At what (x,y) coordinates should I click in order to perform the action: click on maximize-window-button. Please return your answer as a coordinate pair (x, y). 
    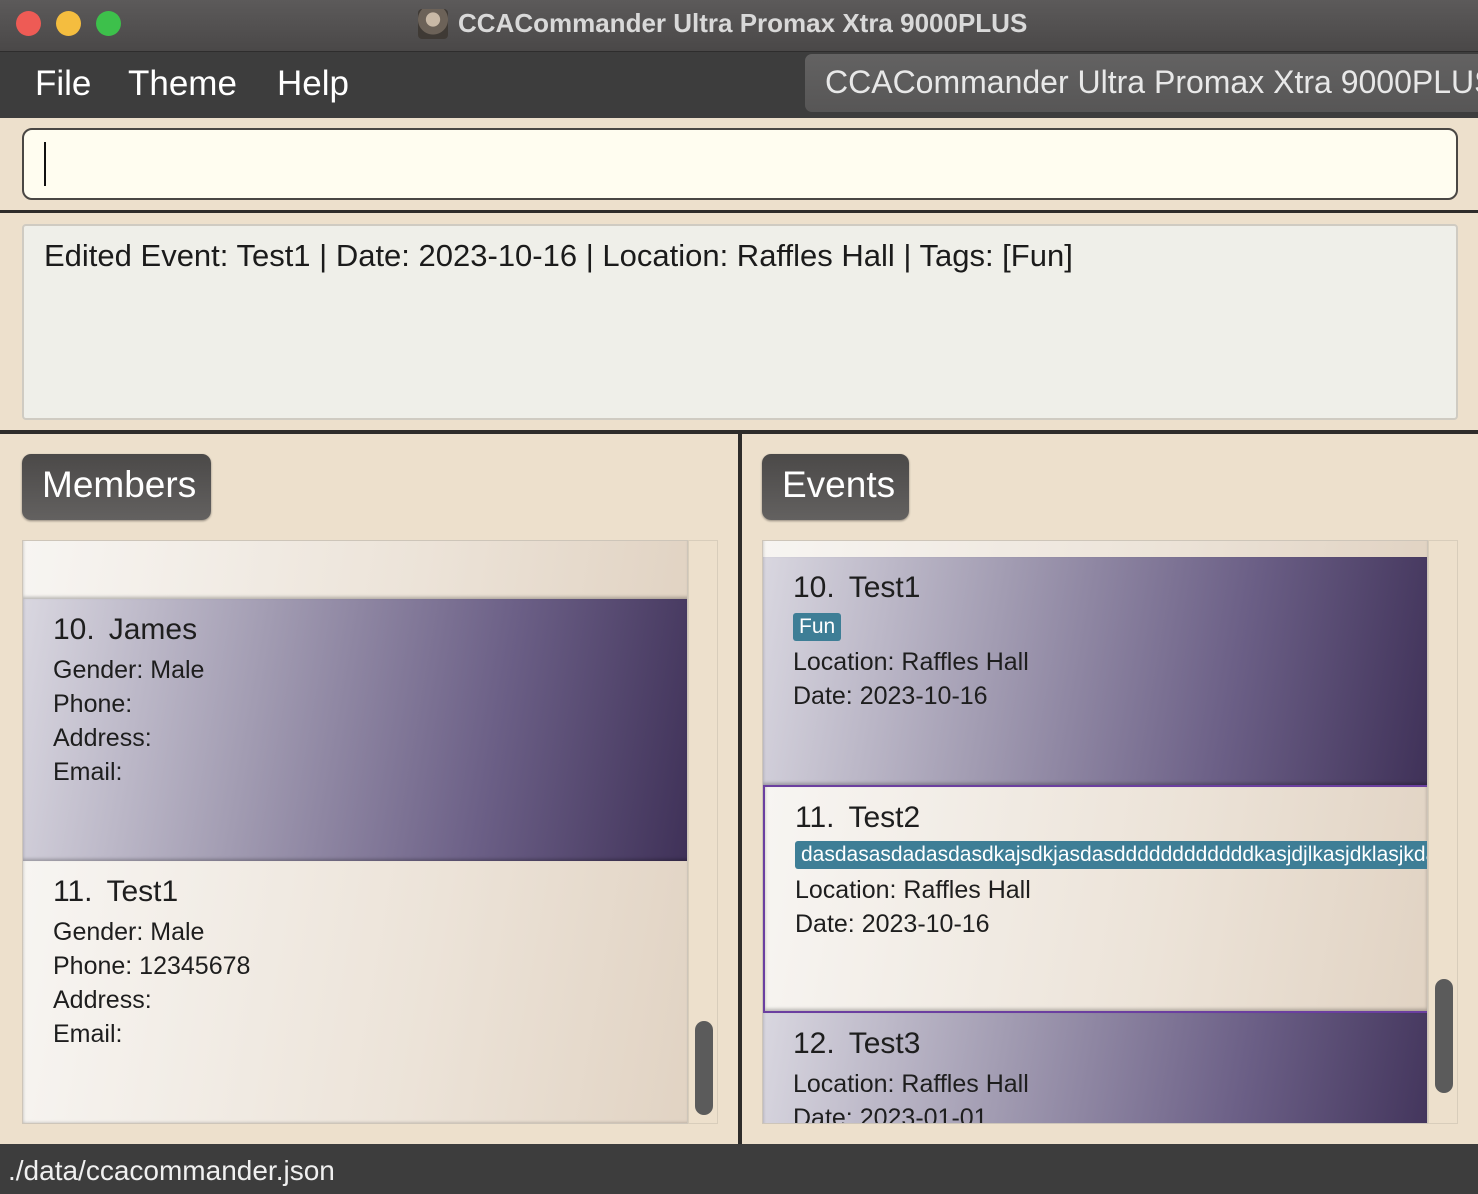
    Looking at the image, I should click on (108, 23).